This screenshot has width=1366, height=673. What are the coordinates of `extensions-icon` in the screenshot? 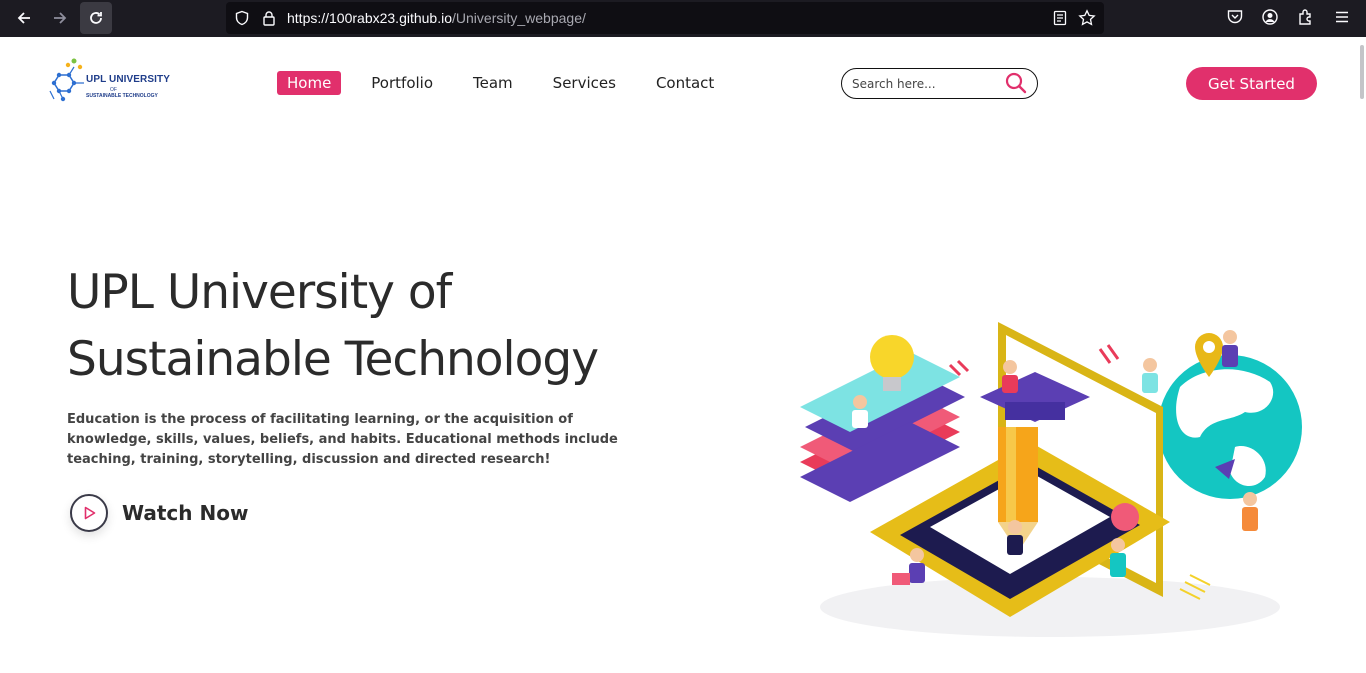 It's located at (1306, 17).